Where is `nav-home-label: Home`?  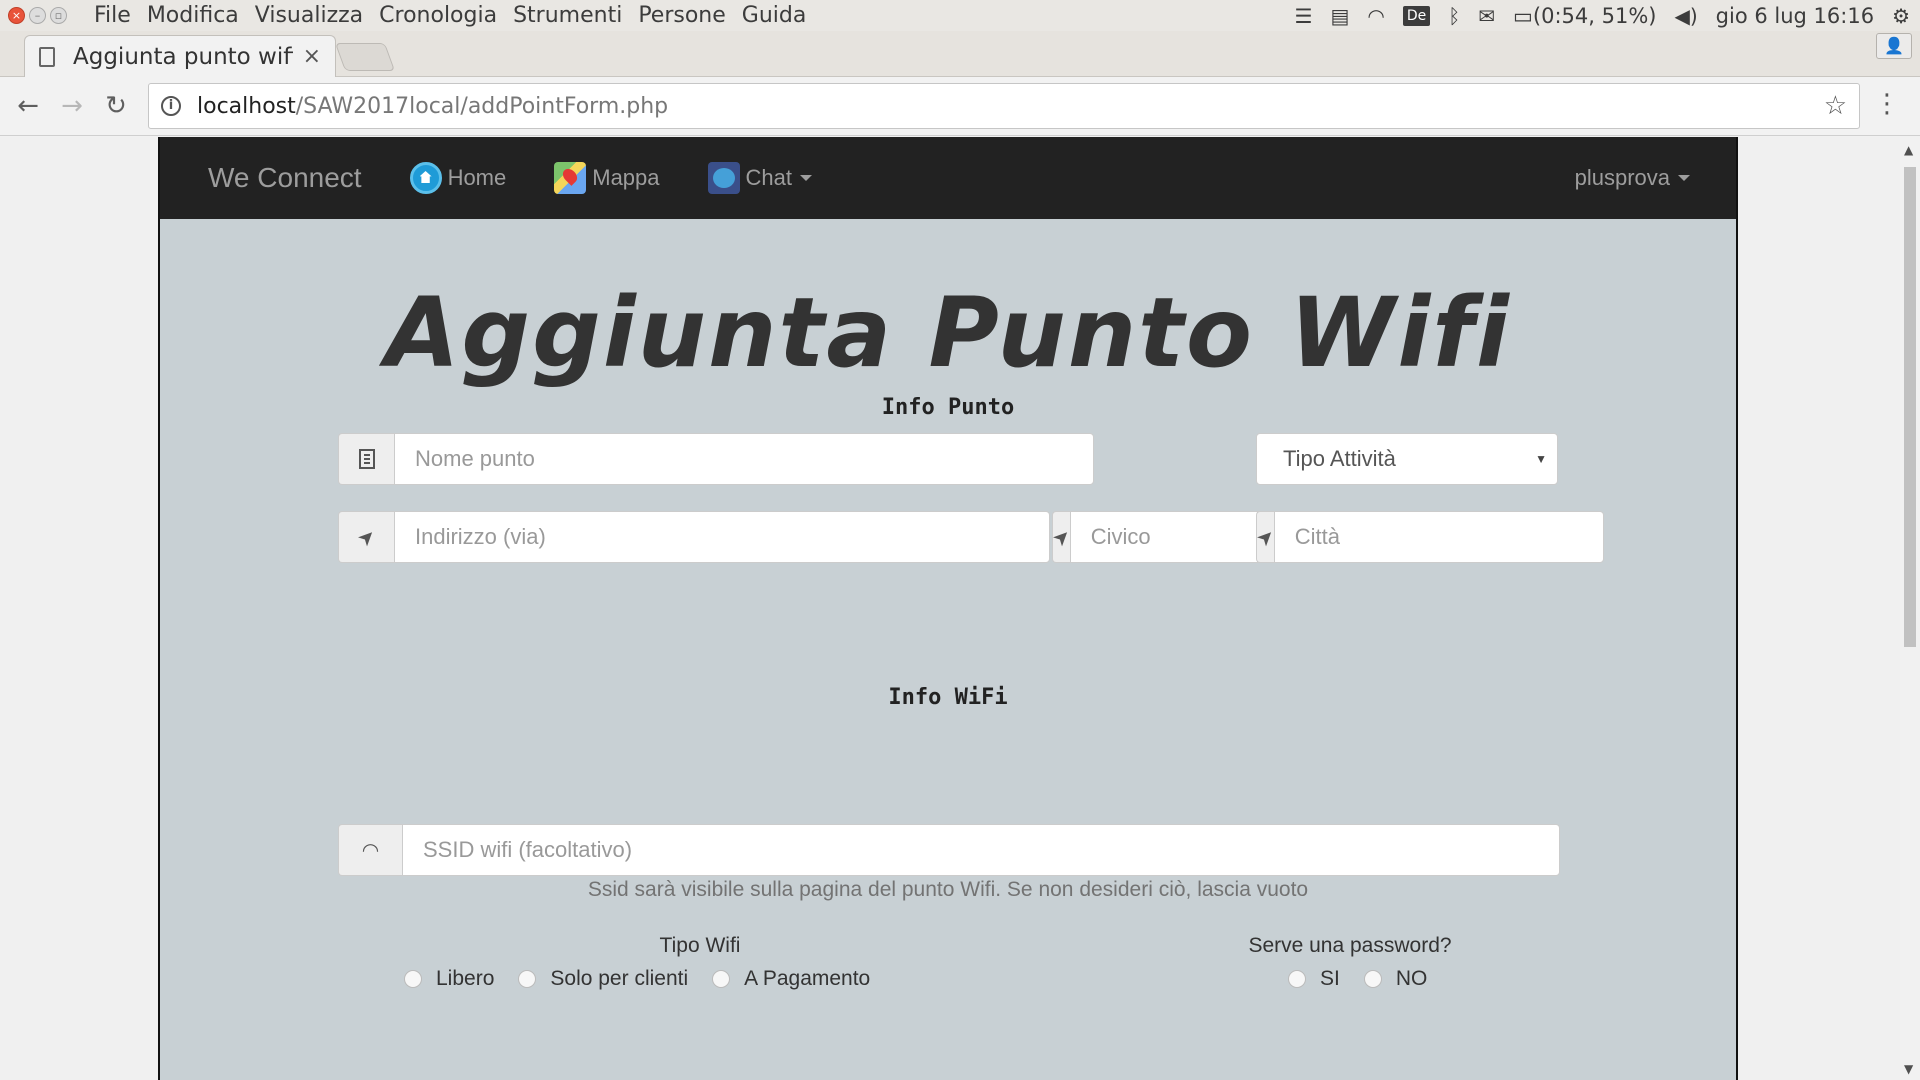 nav-home-label: Home is located at coordinates (477, 177).